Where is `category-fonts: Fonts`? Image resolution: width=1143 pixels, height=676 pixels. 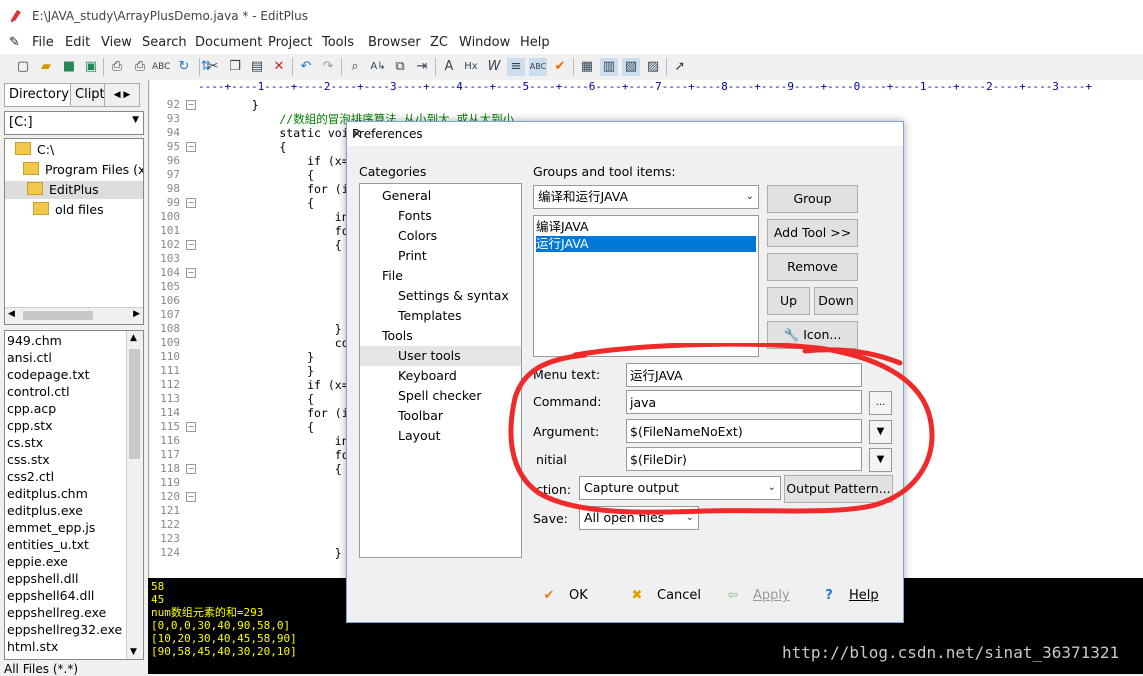
category-fonts: Fonts is located at coordinates (415, 216).